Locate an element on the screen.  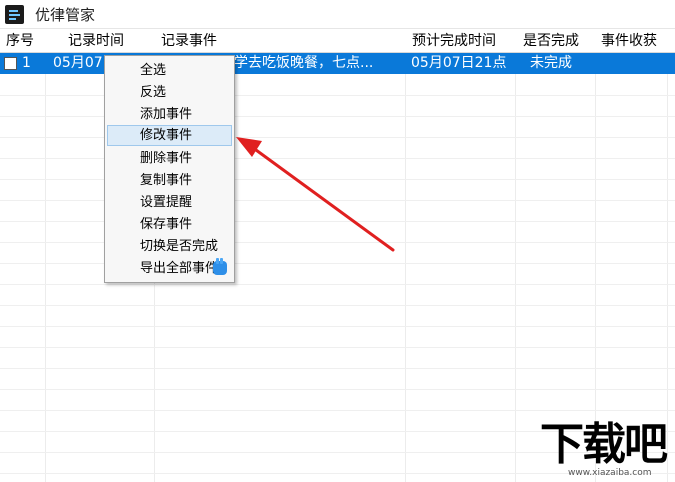
annotation-overlay is located at coordinates (304, 206).